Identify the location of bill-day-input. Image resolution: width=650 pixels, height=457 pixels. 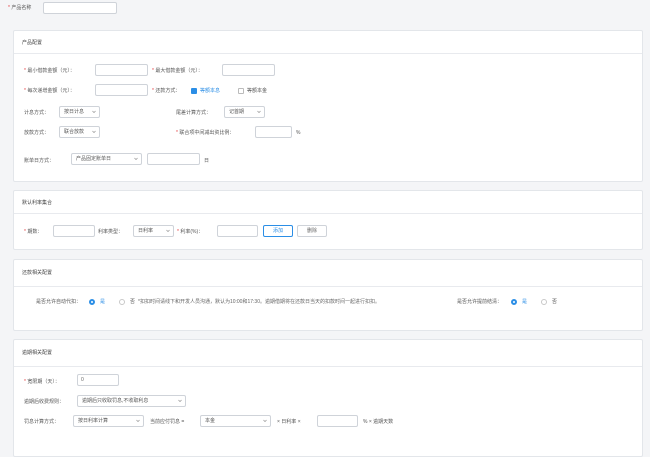
(173, 159).